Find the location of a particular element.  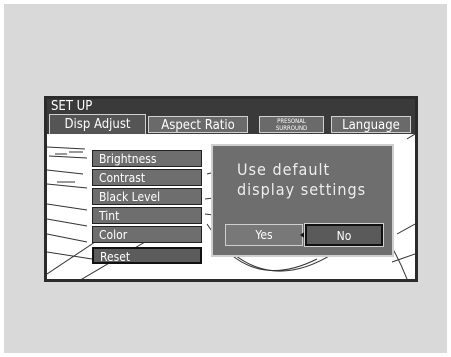

tab-language: Language is located at coordinates (371, 124).